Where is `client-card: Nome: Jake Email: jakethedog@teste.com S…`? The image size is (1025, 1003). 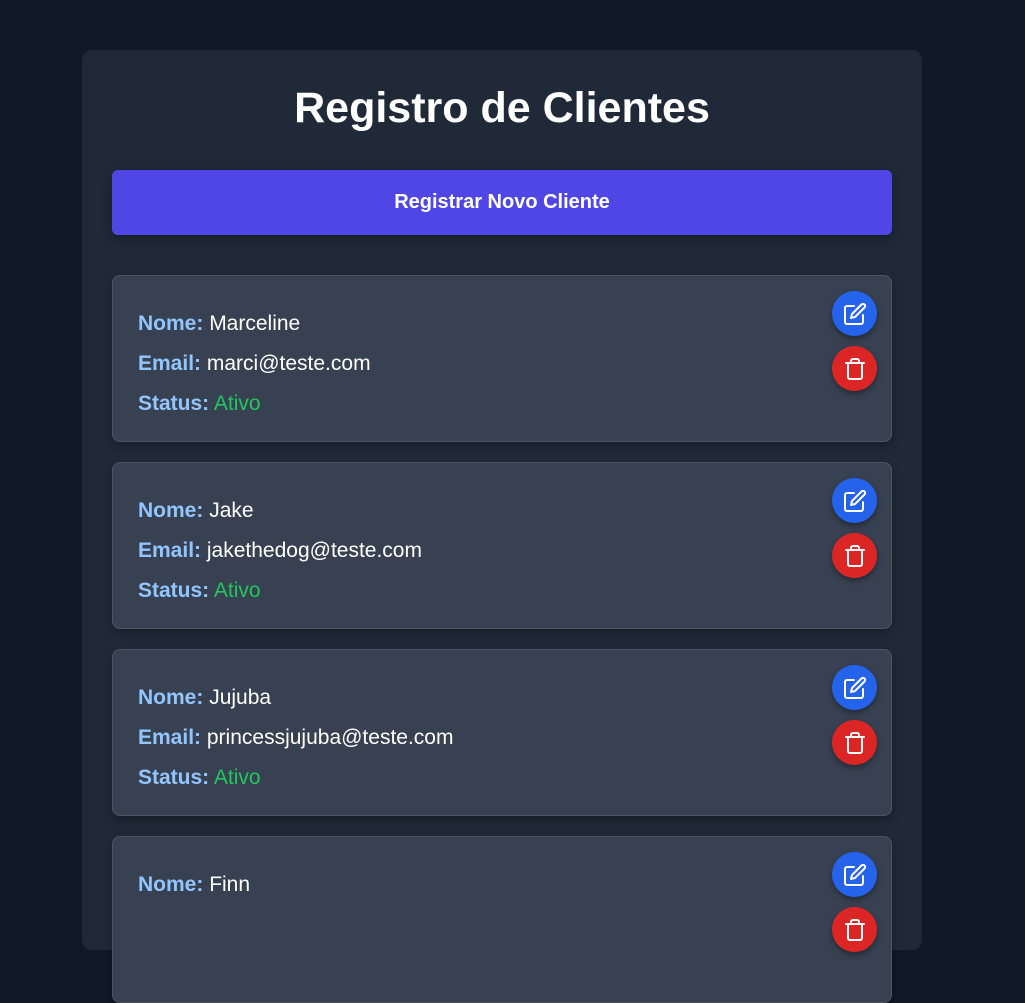
client-card: Nome: Jake Email: jakethedog@teste.com S… is located at coordinates (502, 545).